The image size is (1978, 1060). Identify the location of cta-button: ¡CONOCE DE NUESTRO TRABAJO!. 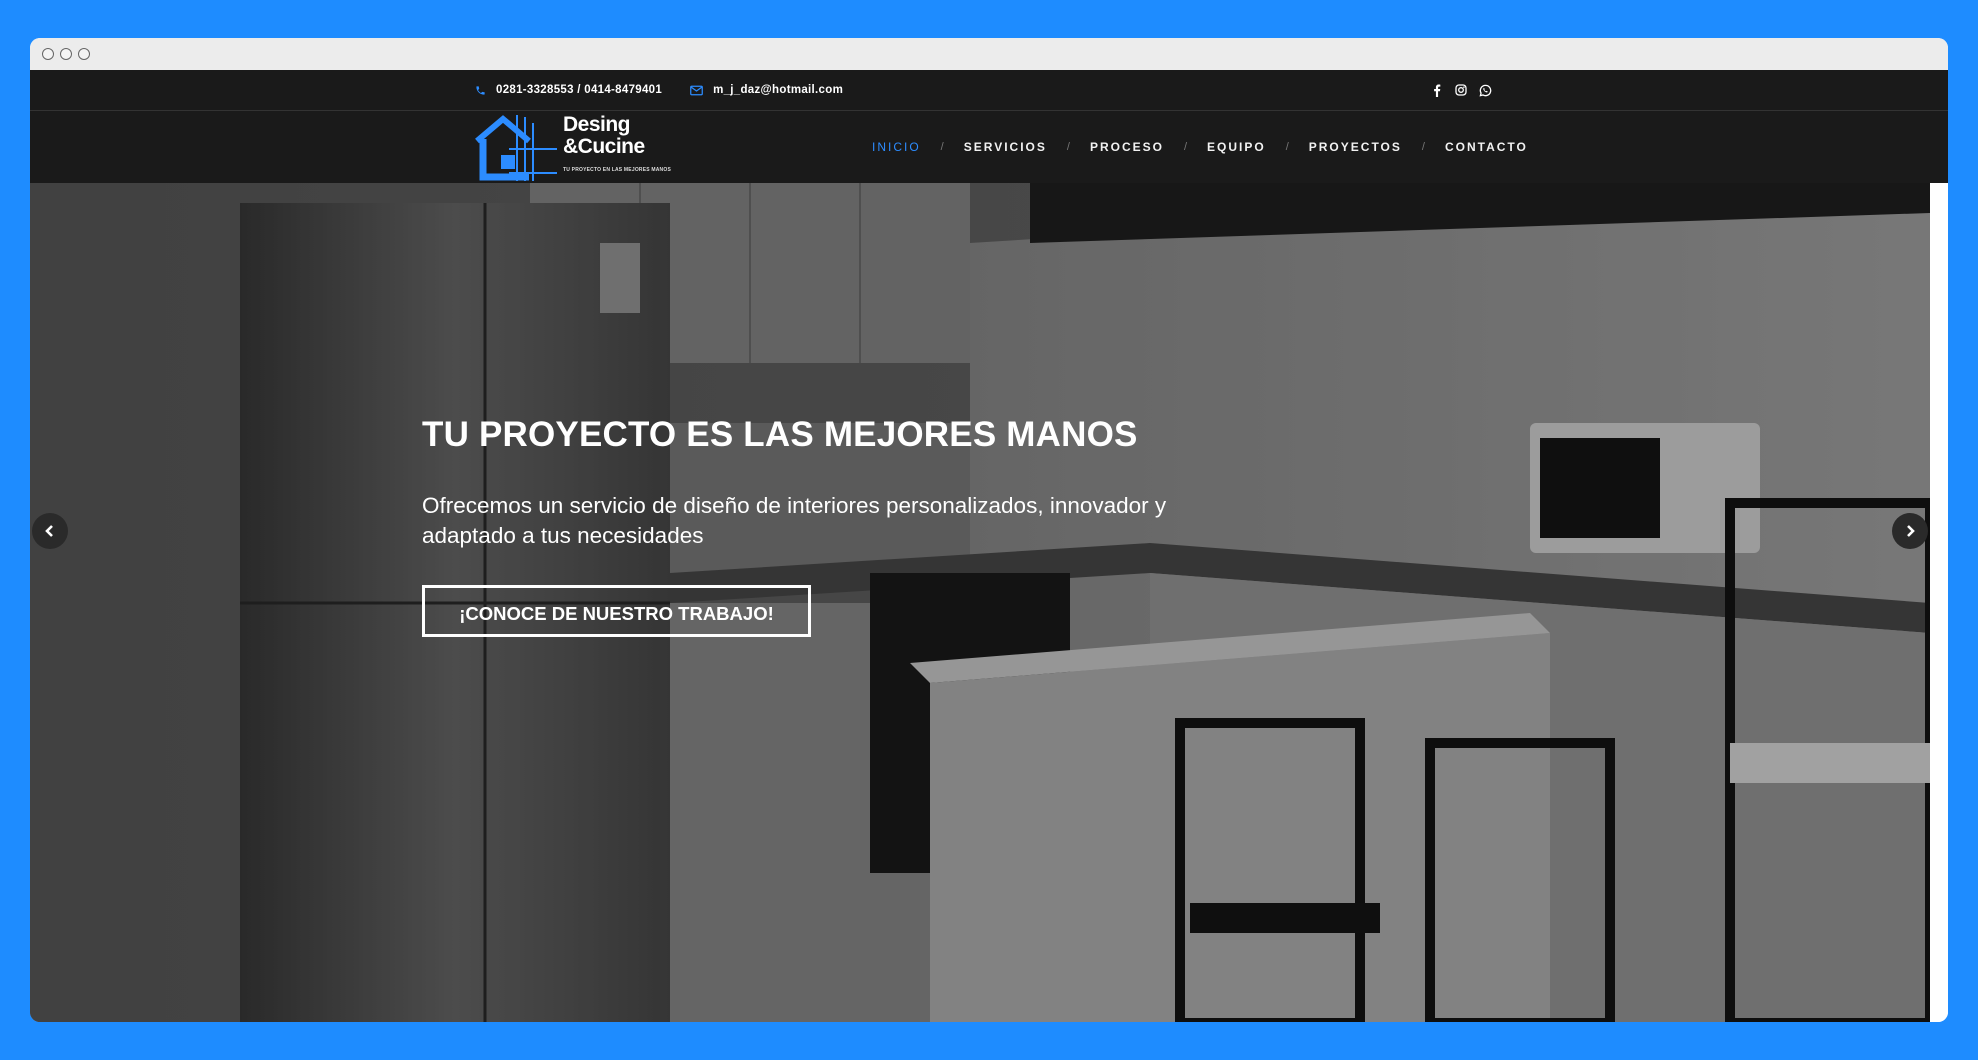
(616, 611).